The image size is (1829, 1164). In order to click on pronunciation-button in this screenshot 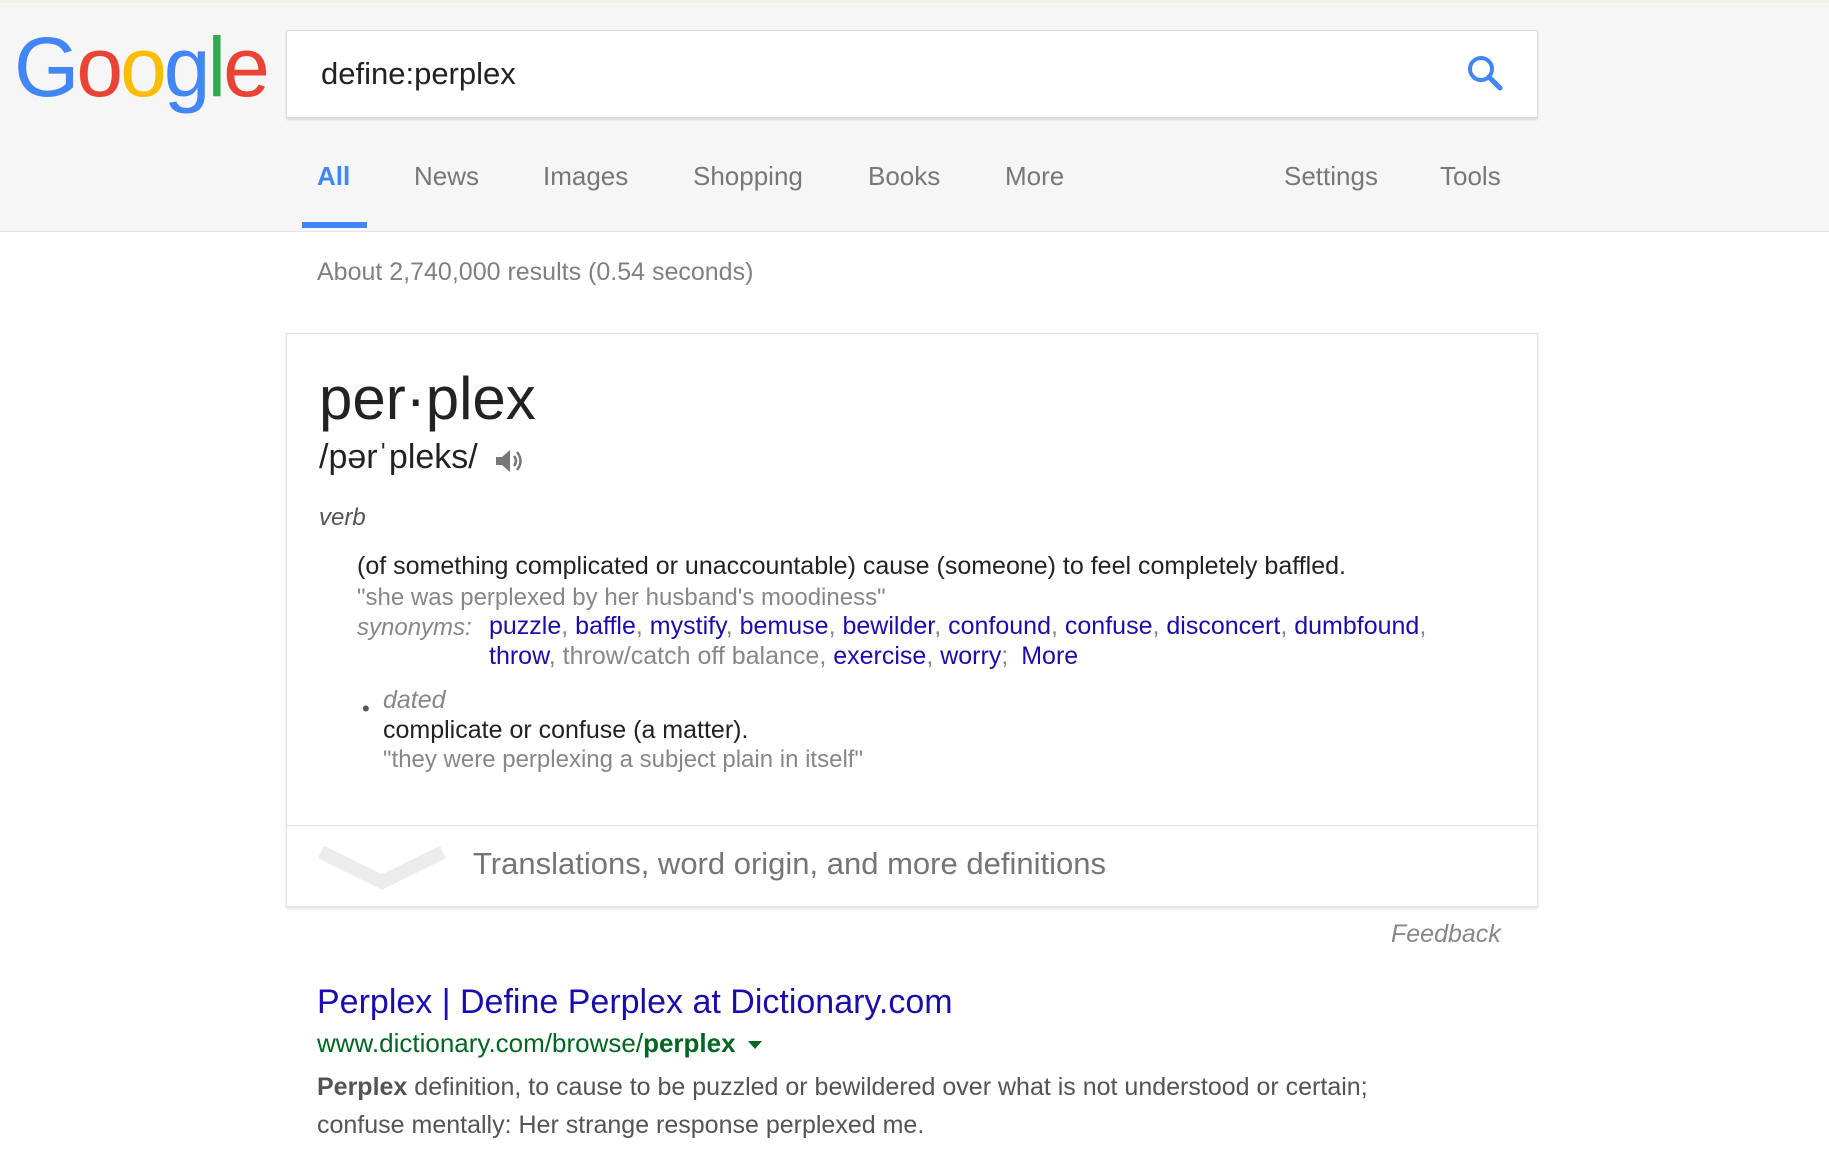, I will do `click(510, 461)`.